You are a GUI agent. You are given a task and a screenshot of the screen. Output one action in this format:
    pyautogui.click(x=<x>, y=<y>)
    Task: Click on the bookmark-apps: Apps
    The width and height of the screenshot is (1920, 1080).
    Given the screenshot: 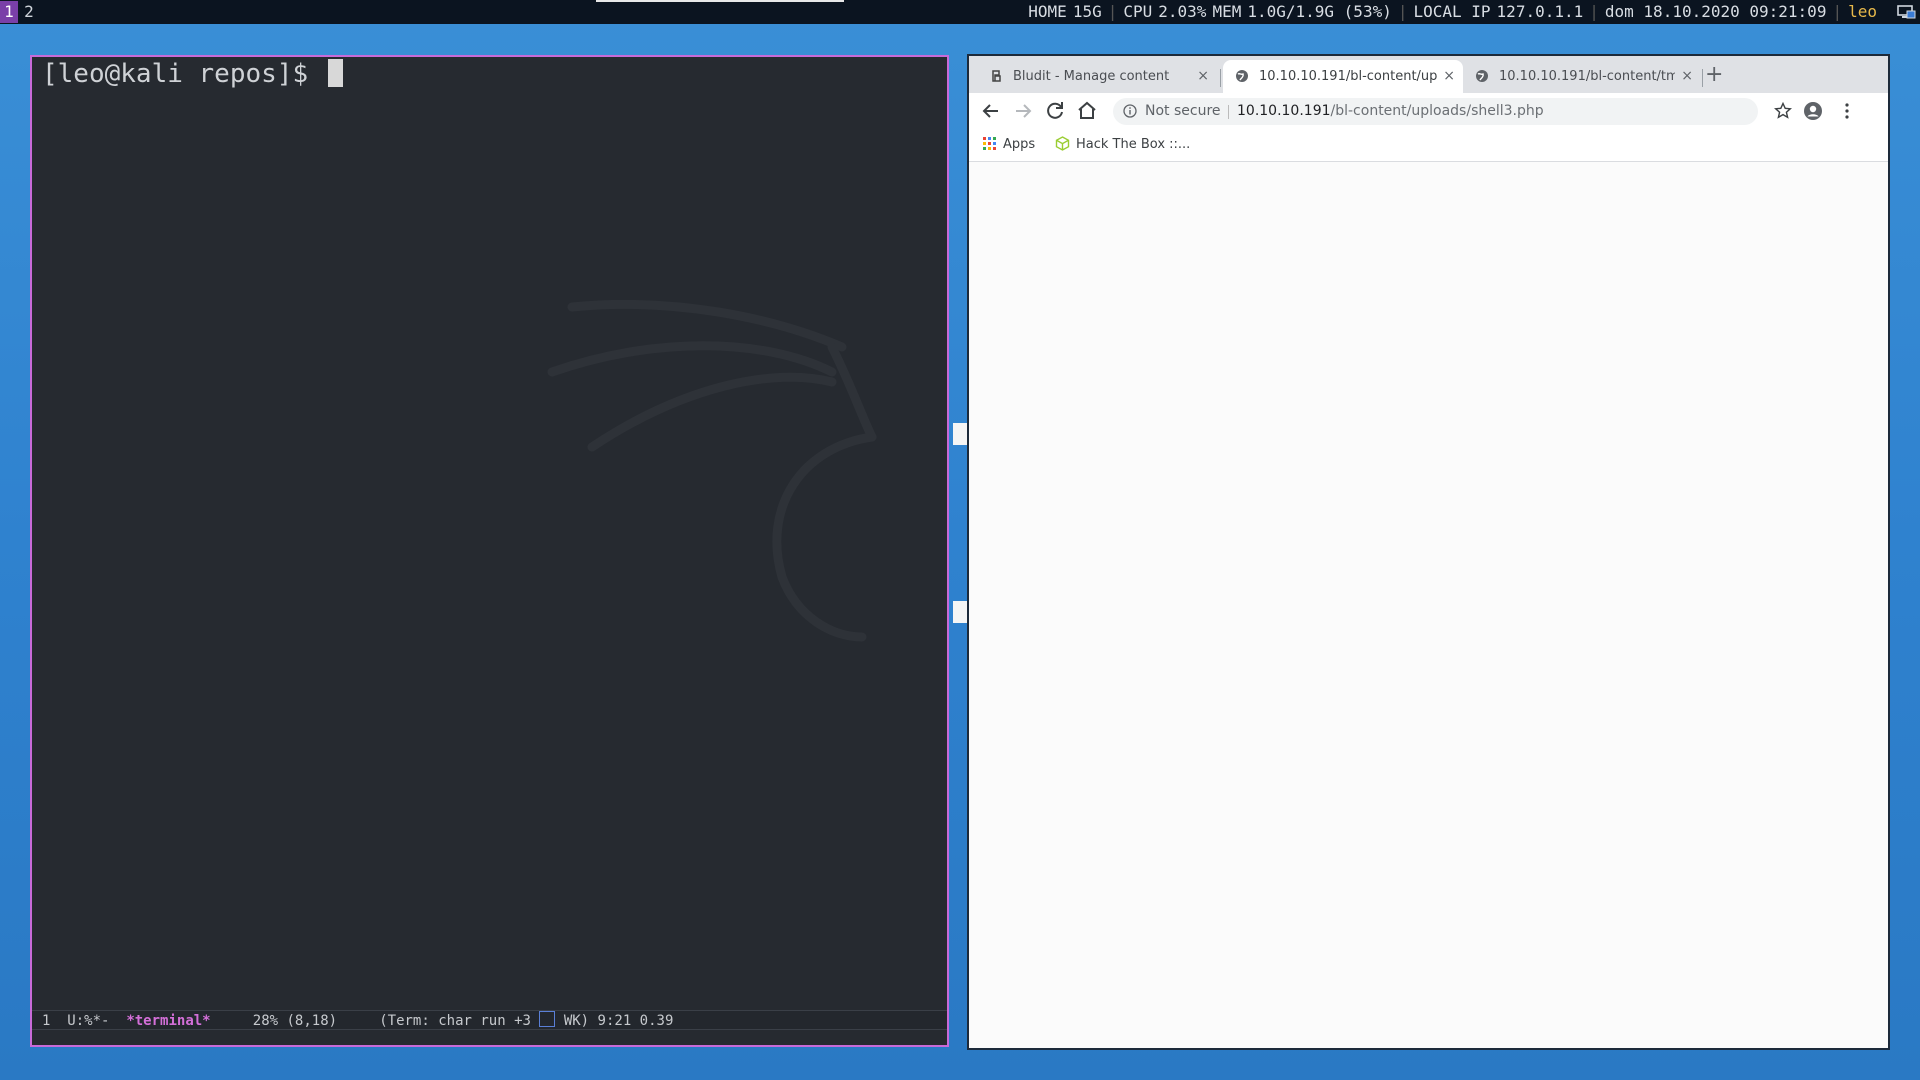 What is the action you would take?
    pyautogui.click(x=1009, y=145)
    